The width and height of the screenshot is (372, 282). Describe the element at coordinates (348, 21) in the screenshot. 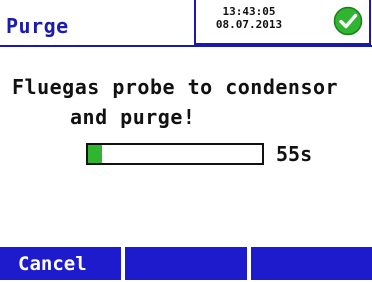

I see `check-circle-icon` at that location.